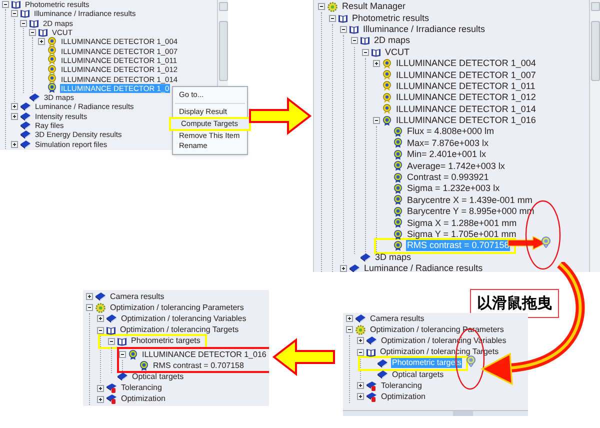 The height and width of the screenshot is (428, 600). What do you see at coordinates (179, 330) in the screenshot?
I see `tree-item-label: Optimization / tolerancing Targets` at bounding box center [179, 330].